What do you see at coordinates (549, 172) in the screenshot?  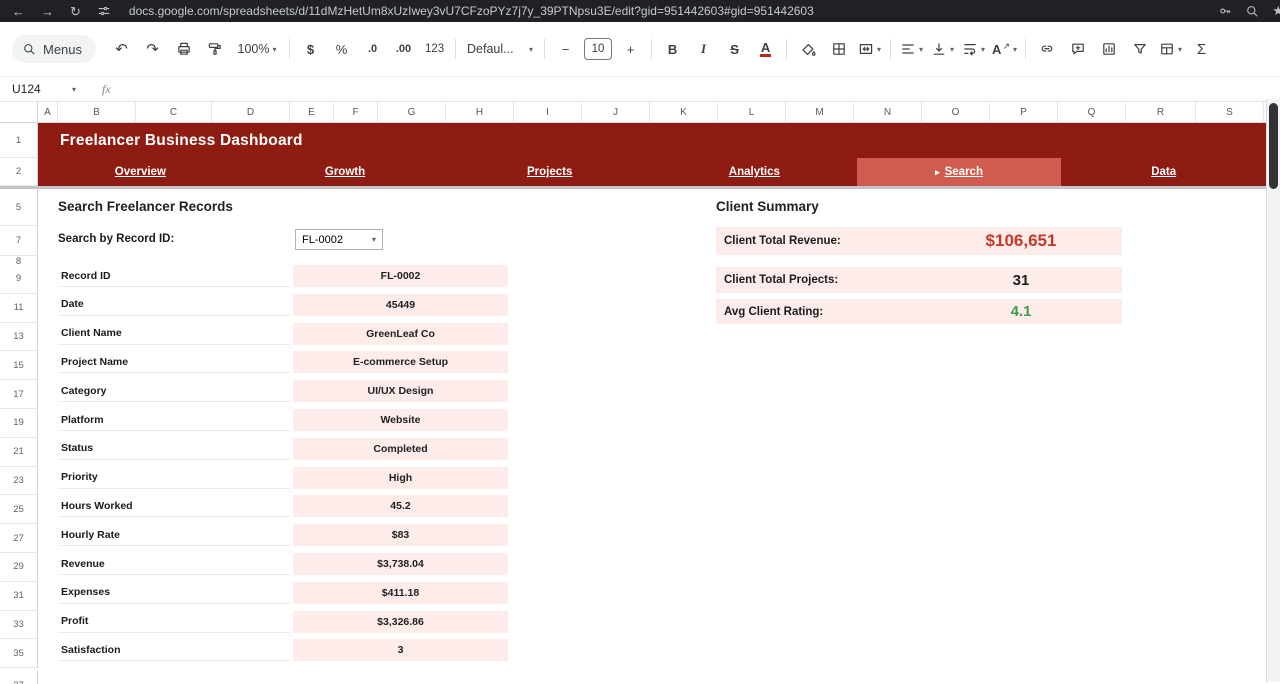 I see `sheet-tab-projects: Projects` at bounding box center [549, 172].